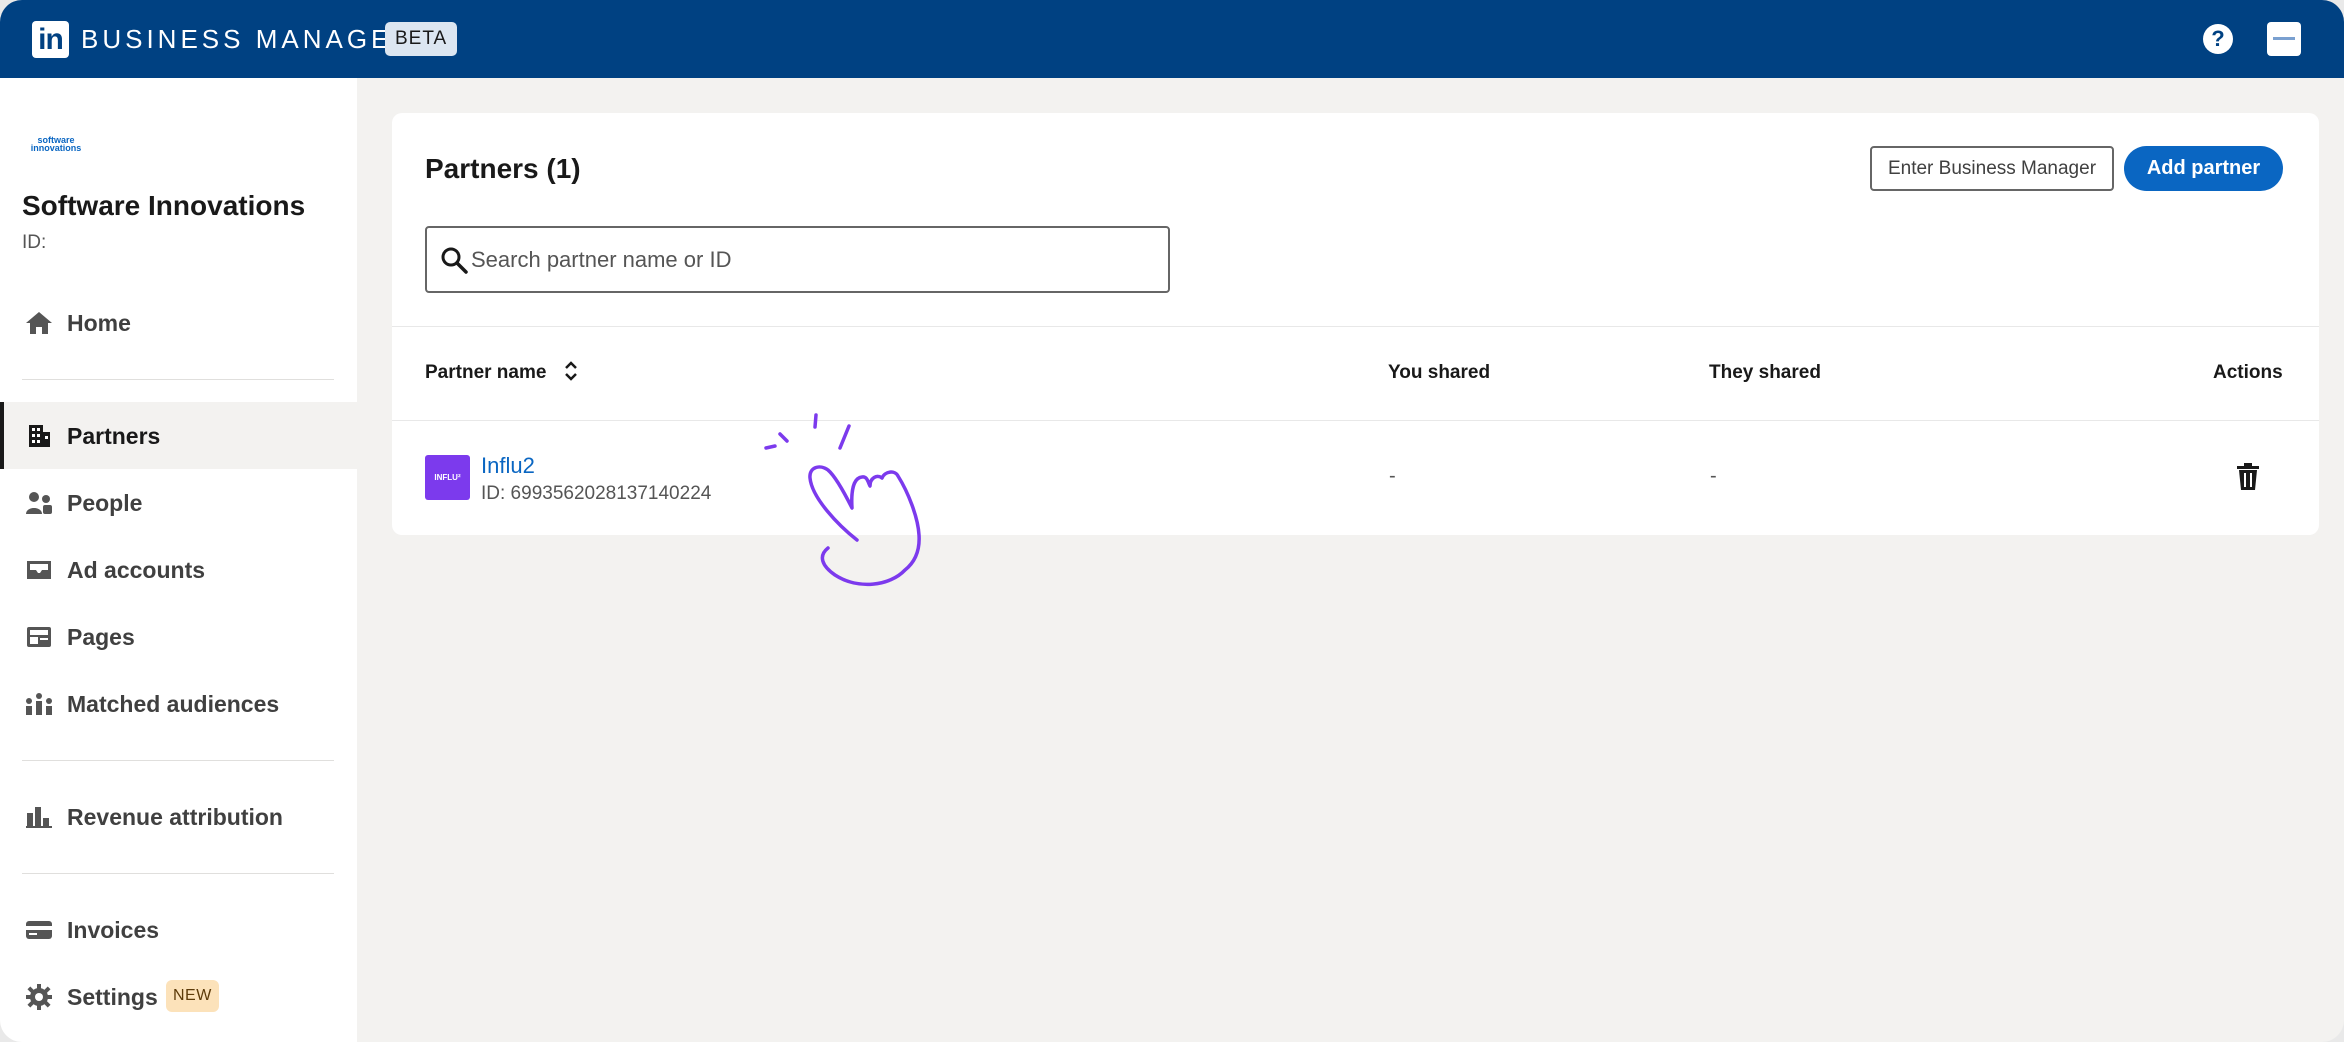 Image resolution: width=2344 pixels, height=1042 pixels. Describe the element at coordinates (2248, 372) in the screenshot. I see `column-header-actions: Actions` at that location.